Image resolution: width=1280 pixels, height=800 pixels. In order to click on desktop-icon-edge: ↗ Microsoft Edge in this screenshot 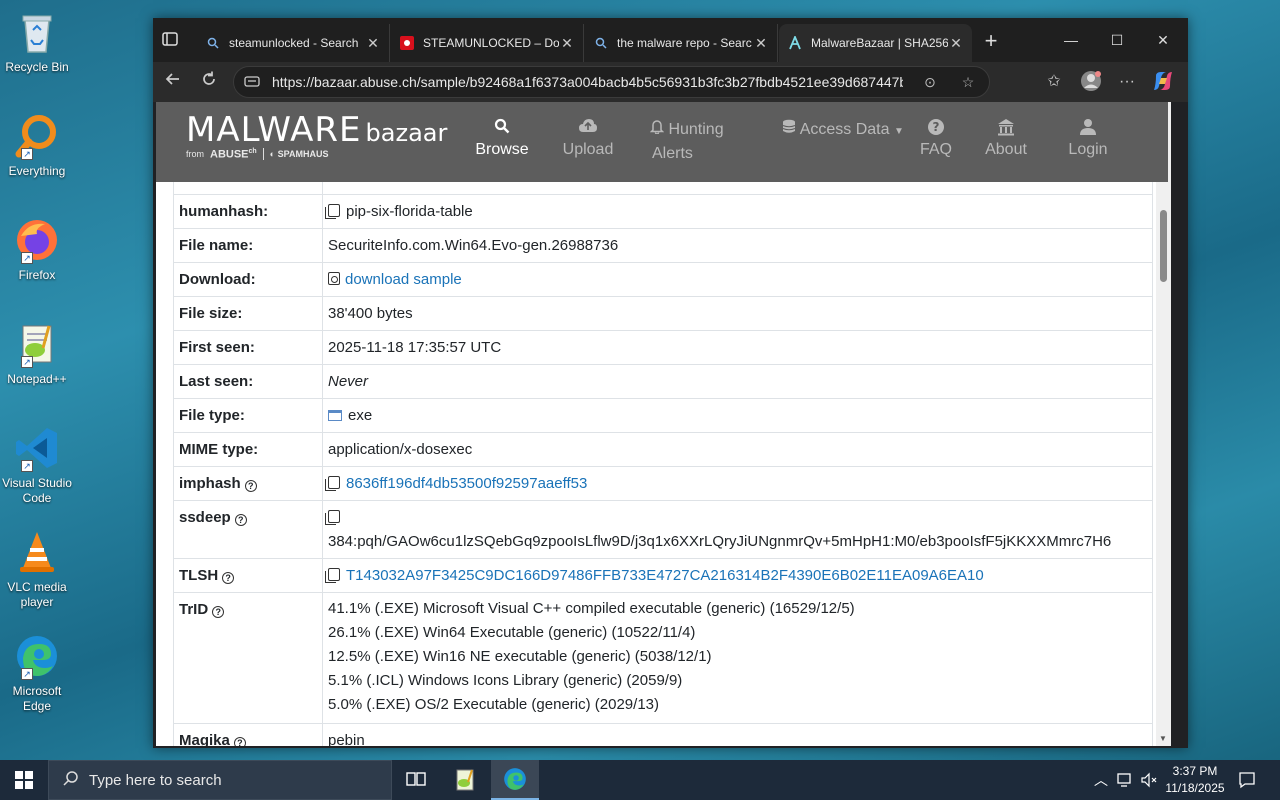, I will do `click(37, 673)`.